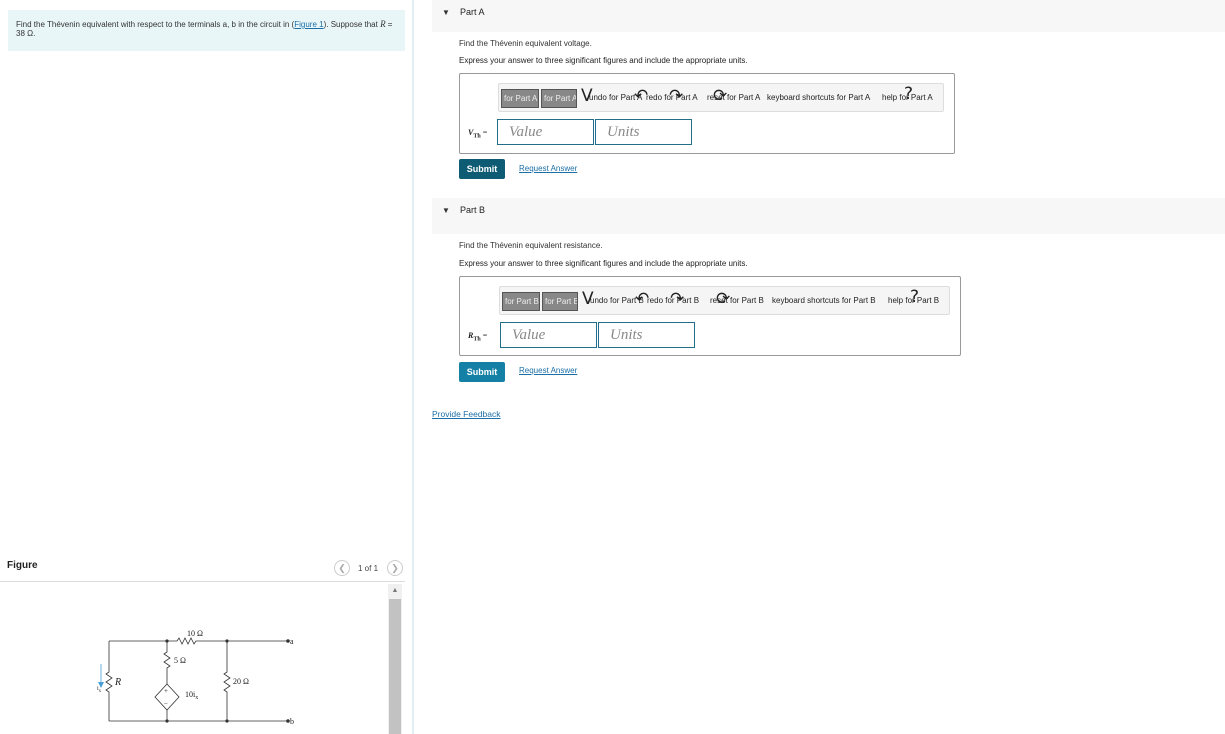 This screenshot has width=1225, height=734. What do you see at coordinates (824, 300) in the screenshot?
I see `keyboard-shortcuts-button: keyboard shortcuts for Part B` at bounding box center [824, 300].